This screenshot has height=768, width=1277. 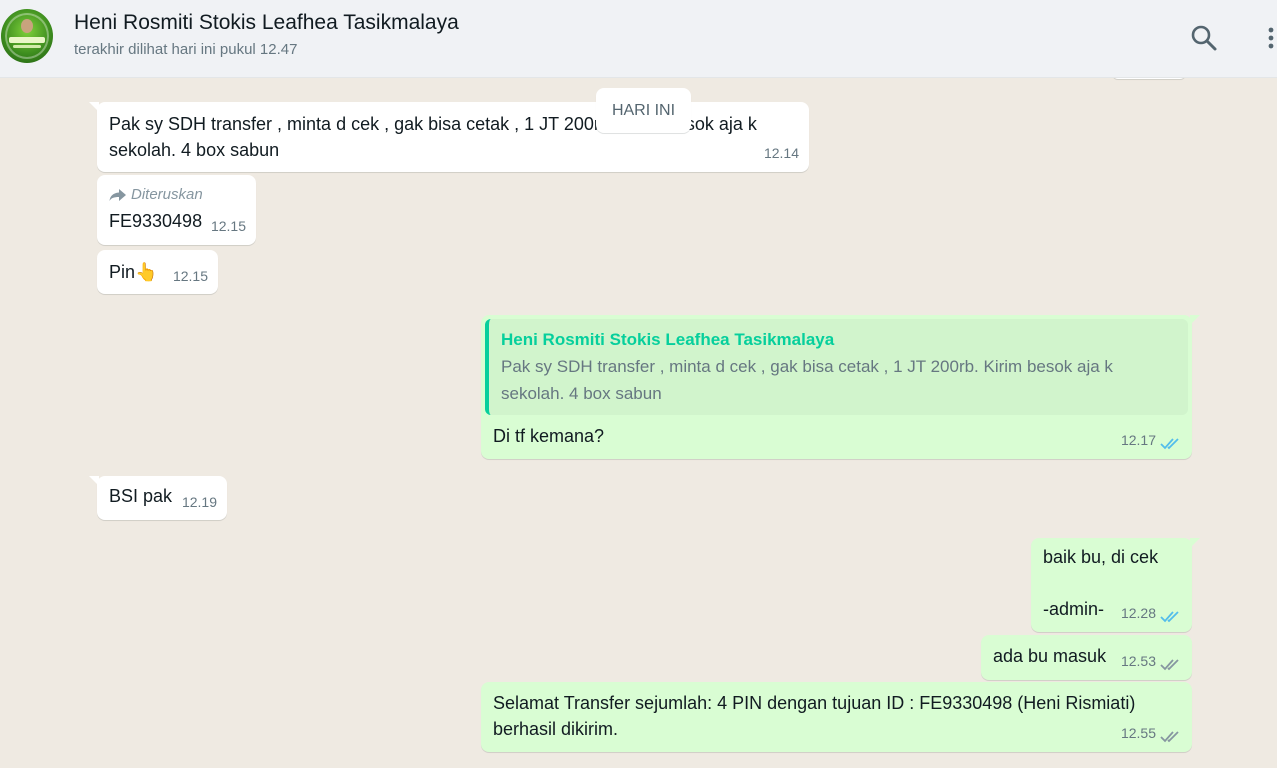 I want to click on message-outgoing: ada bu masuk 12.53, so click(x=1086, y=657).